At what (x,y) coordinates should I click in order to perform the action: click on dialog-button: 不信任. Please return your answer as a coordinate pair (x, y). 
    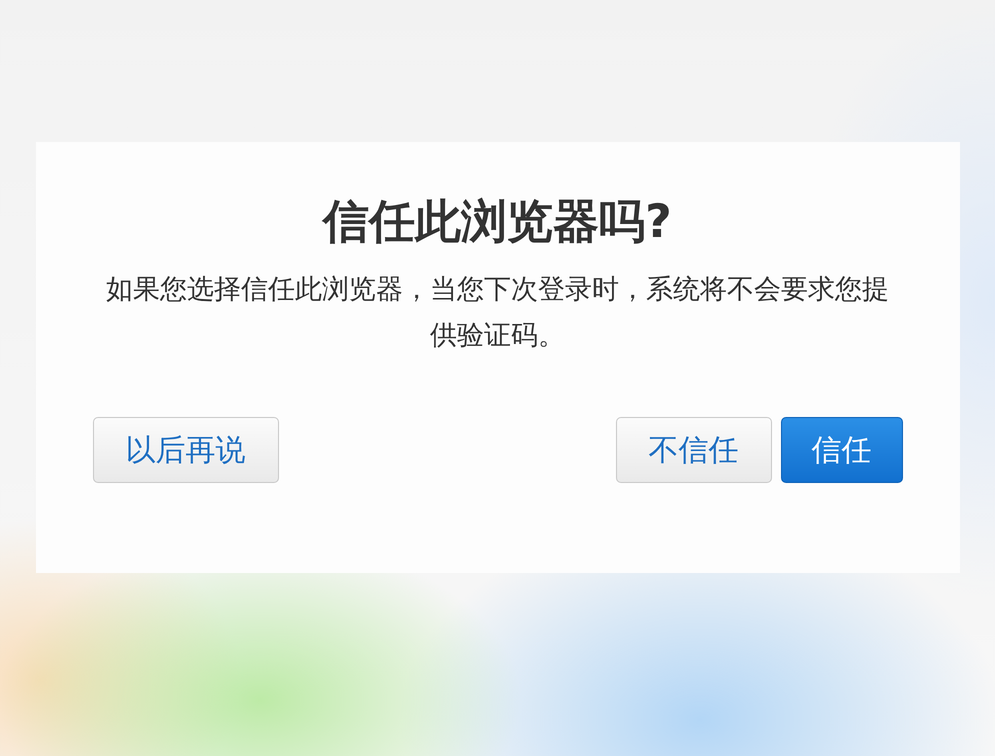
    Looking at the image, I should click on (694, 450).